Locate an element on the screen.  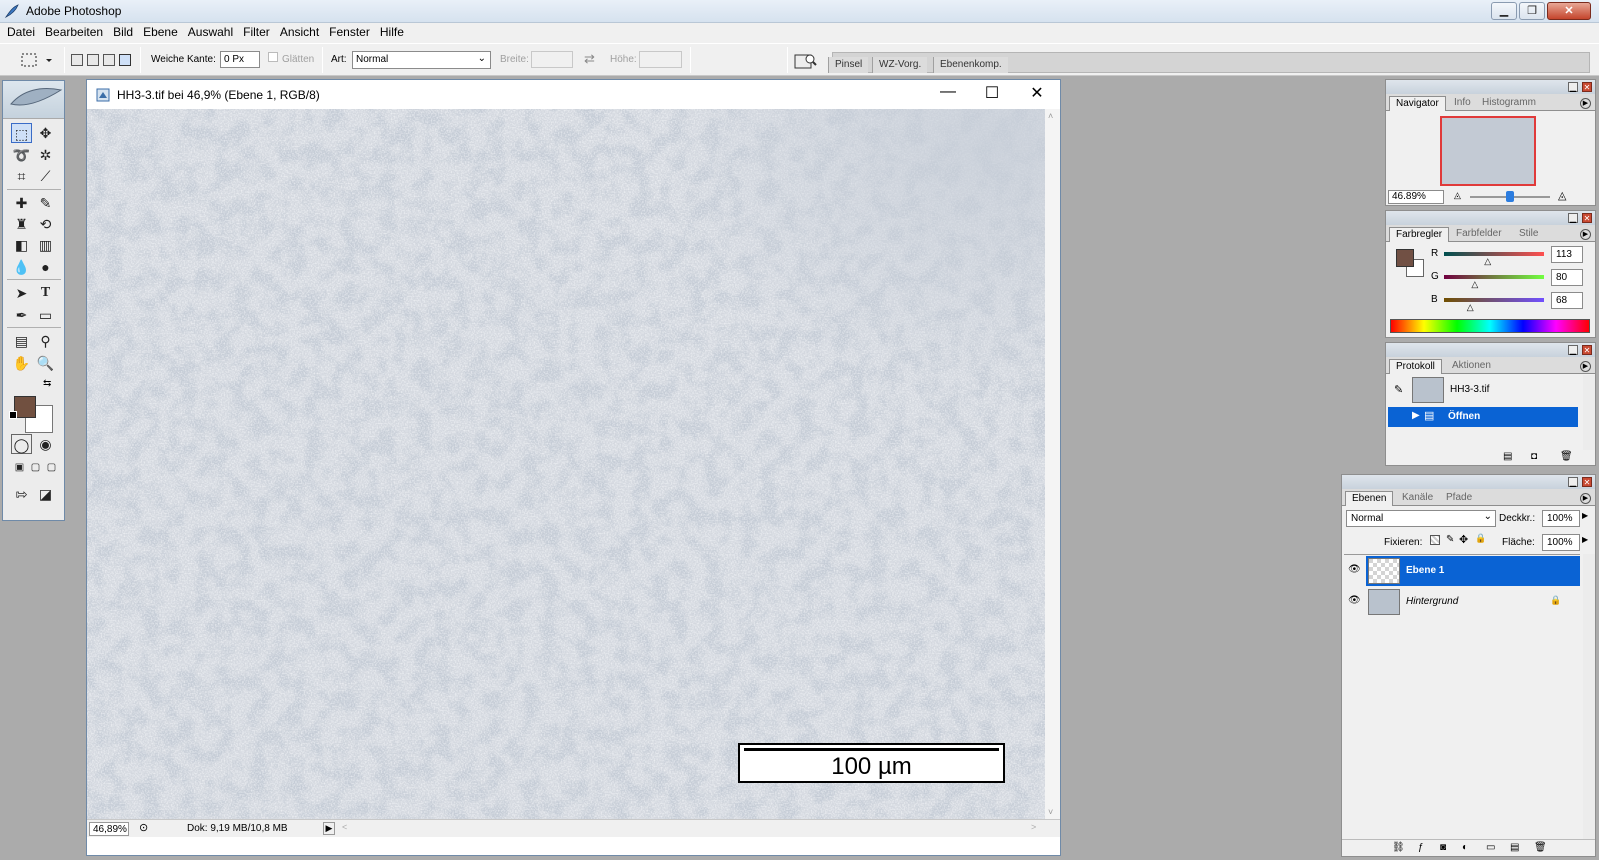
jump-to-imageready-icon: ⇰ is located at coordinates (21, 494).